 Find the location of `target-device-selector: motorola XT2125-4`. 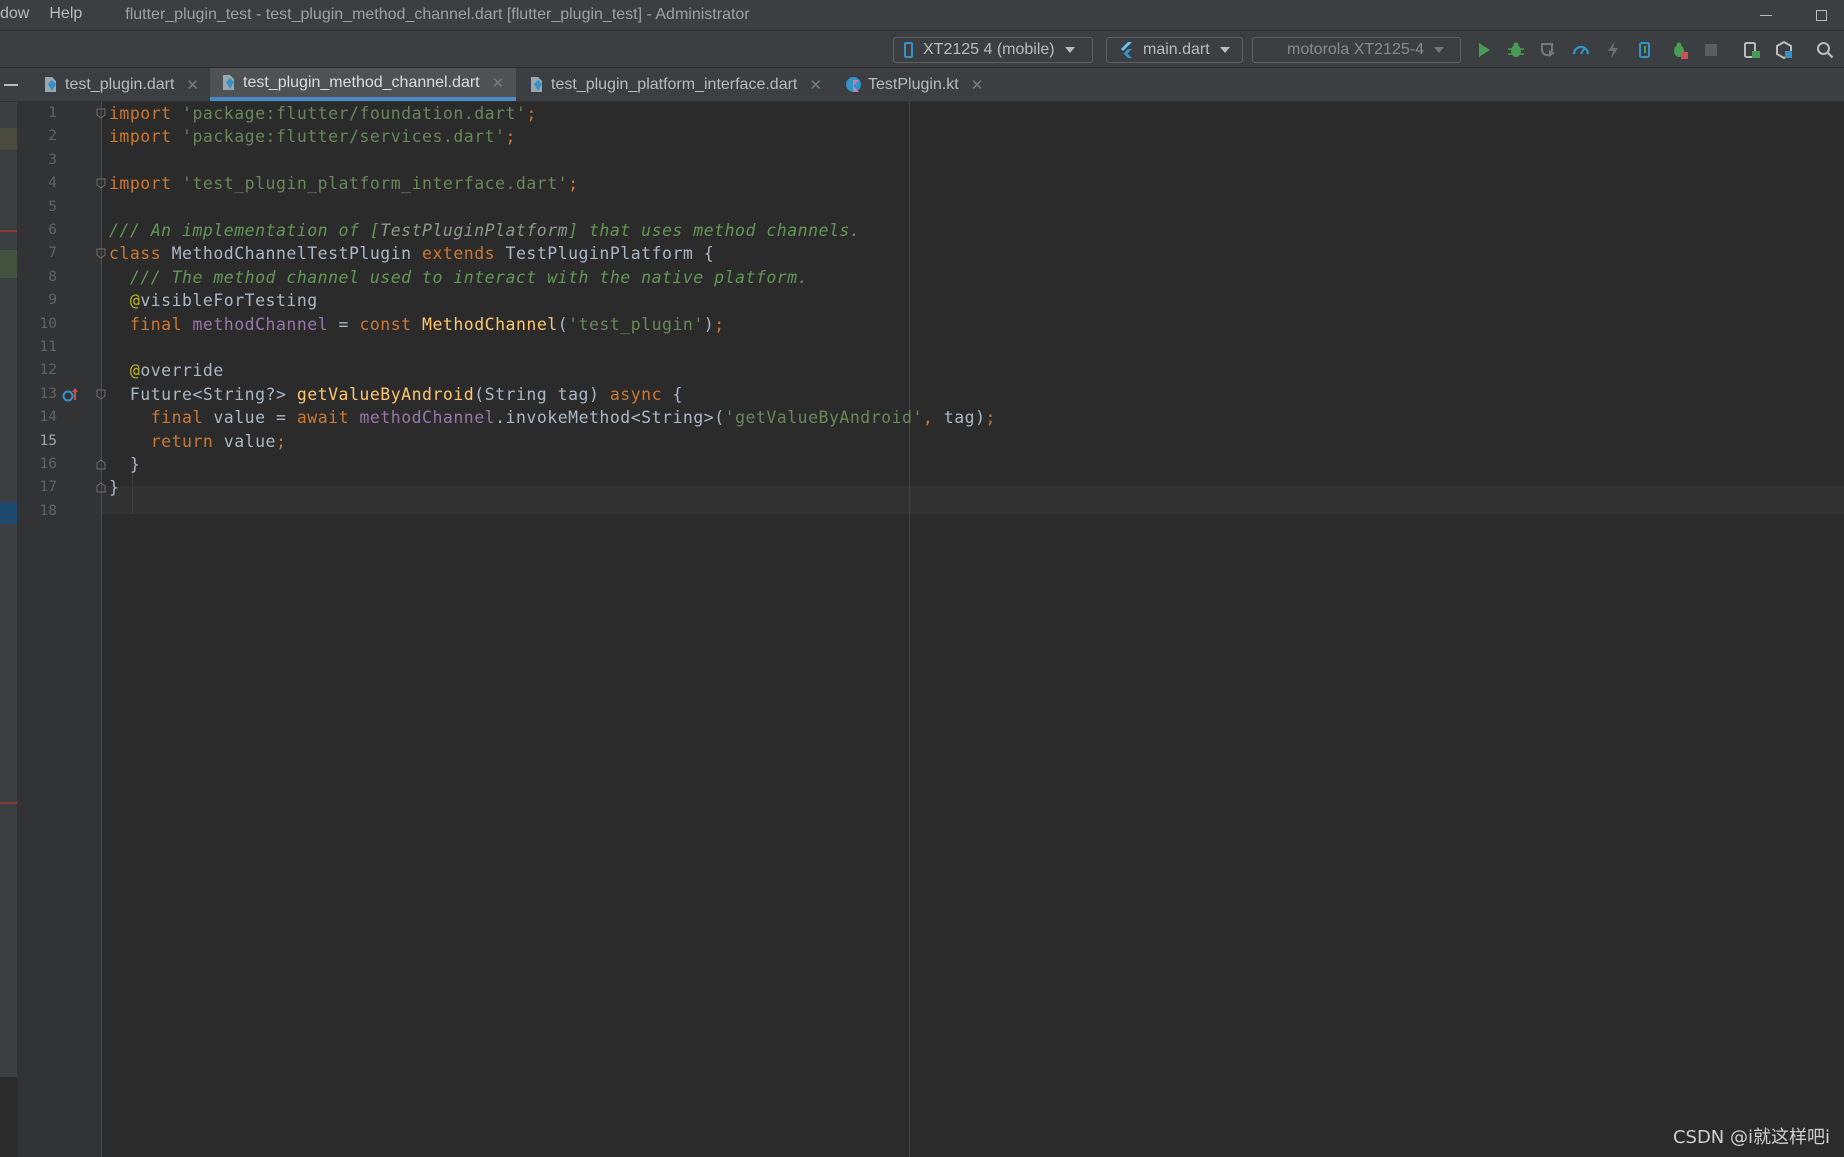

target-device-selector: motorola XT2125-4 is located at coordinates (1356, 50).